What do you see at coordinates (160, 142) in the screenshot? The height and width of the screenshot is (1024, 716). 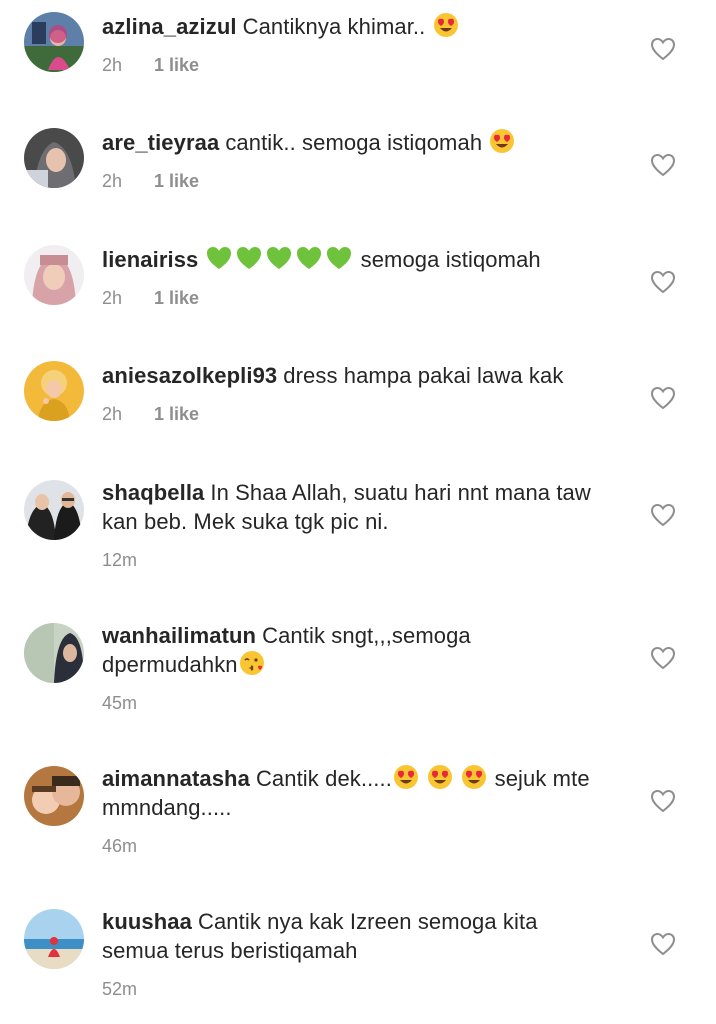 I see `comment-username: are_tieyraa` at bounding box center [160, 142].